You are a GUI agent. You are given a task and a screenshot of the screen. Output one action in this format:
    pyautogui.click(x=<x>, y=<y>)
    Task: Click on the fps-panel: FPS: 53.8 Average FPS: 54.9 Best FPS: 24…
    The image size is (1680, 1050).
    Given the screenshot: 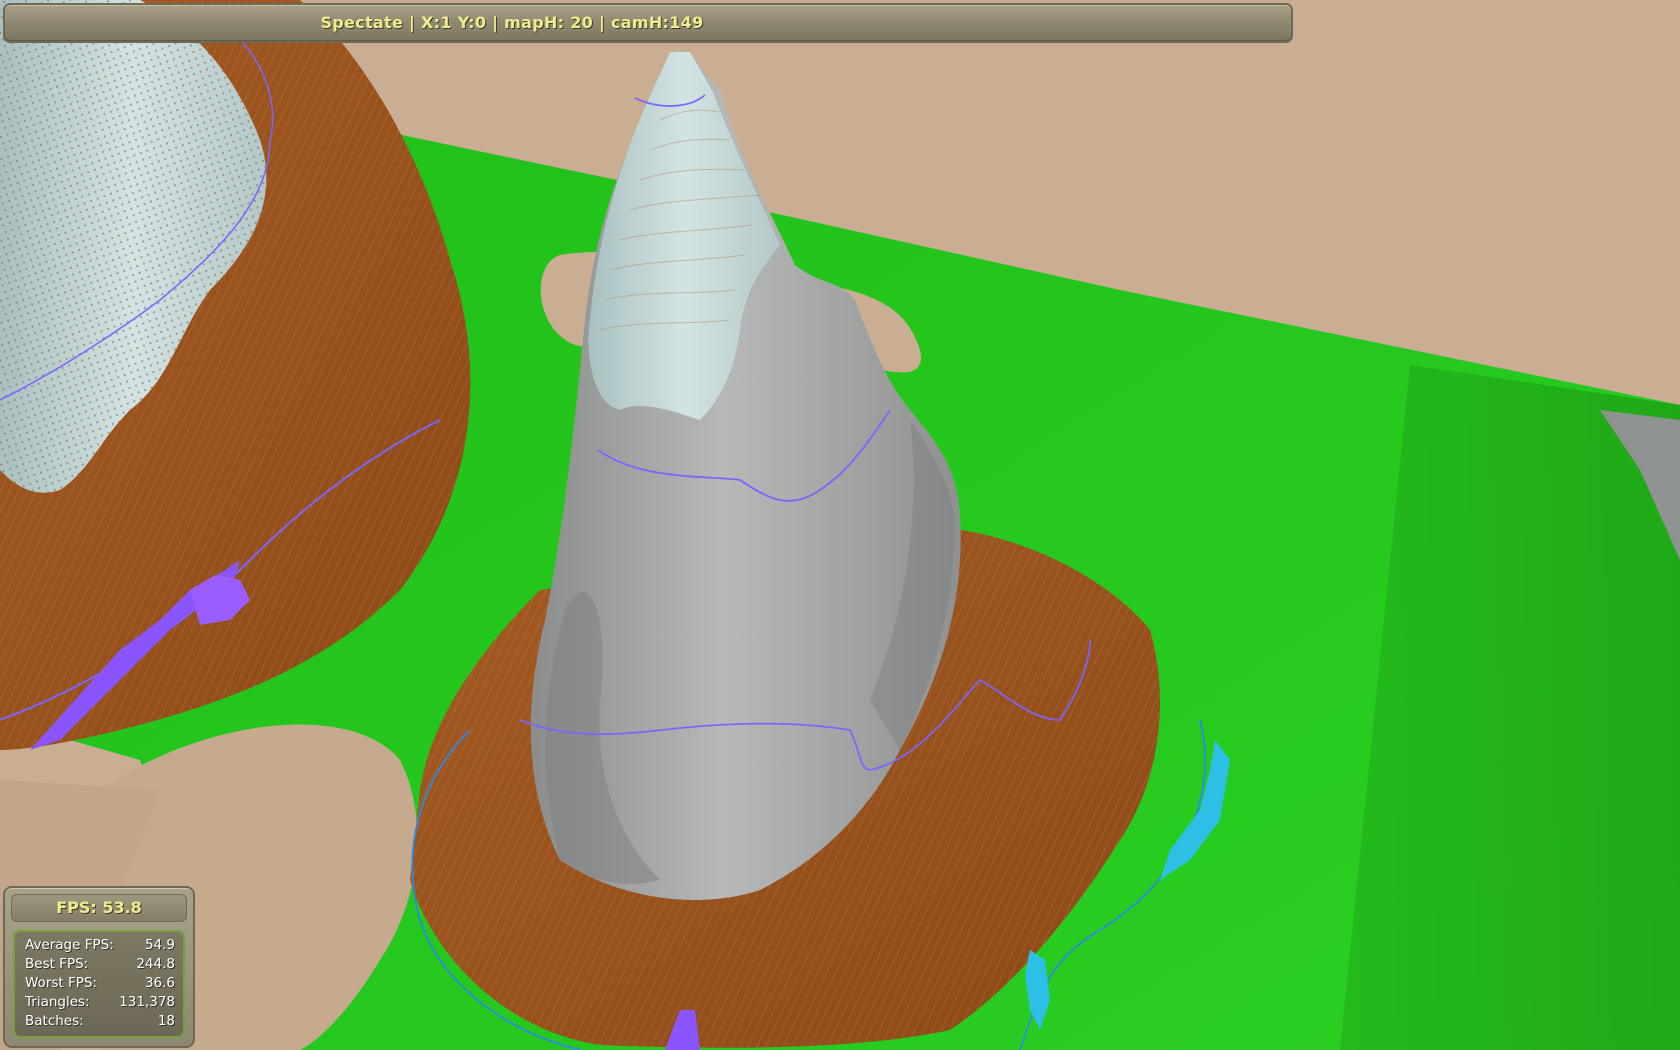 What is the action you would take?
    pyautogui.click(x=99, y=967)
    